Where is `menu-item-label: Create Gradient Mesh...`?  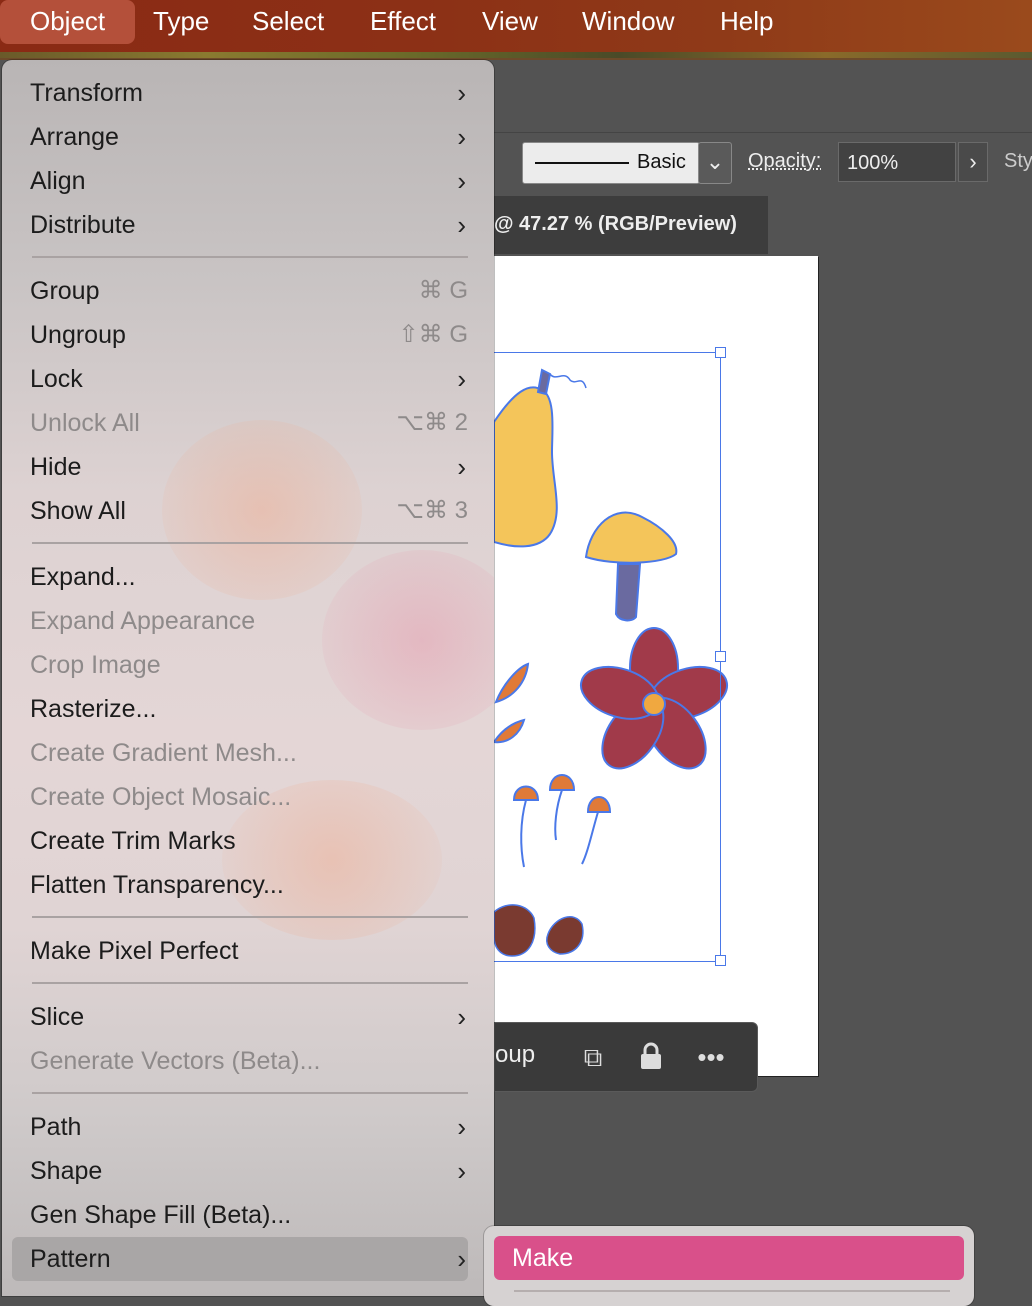
menu-item-label: Create Gradient Mesh... is located at coordinates (163, 753).